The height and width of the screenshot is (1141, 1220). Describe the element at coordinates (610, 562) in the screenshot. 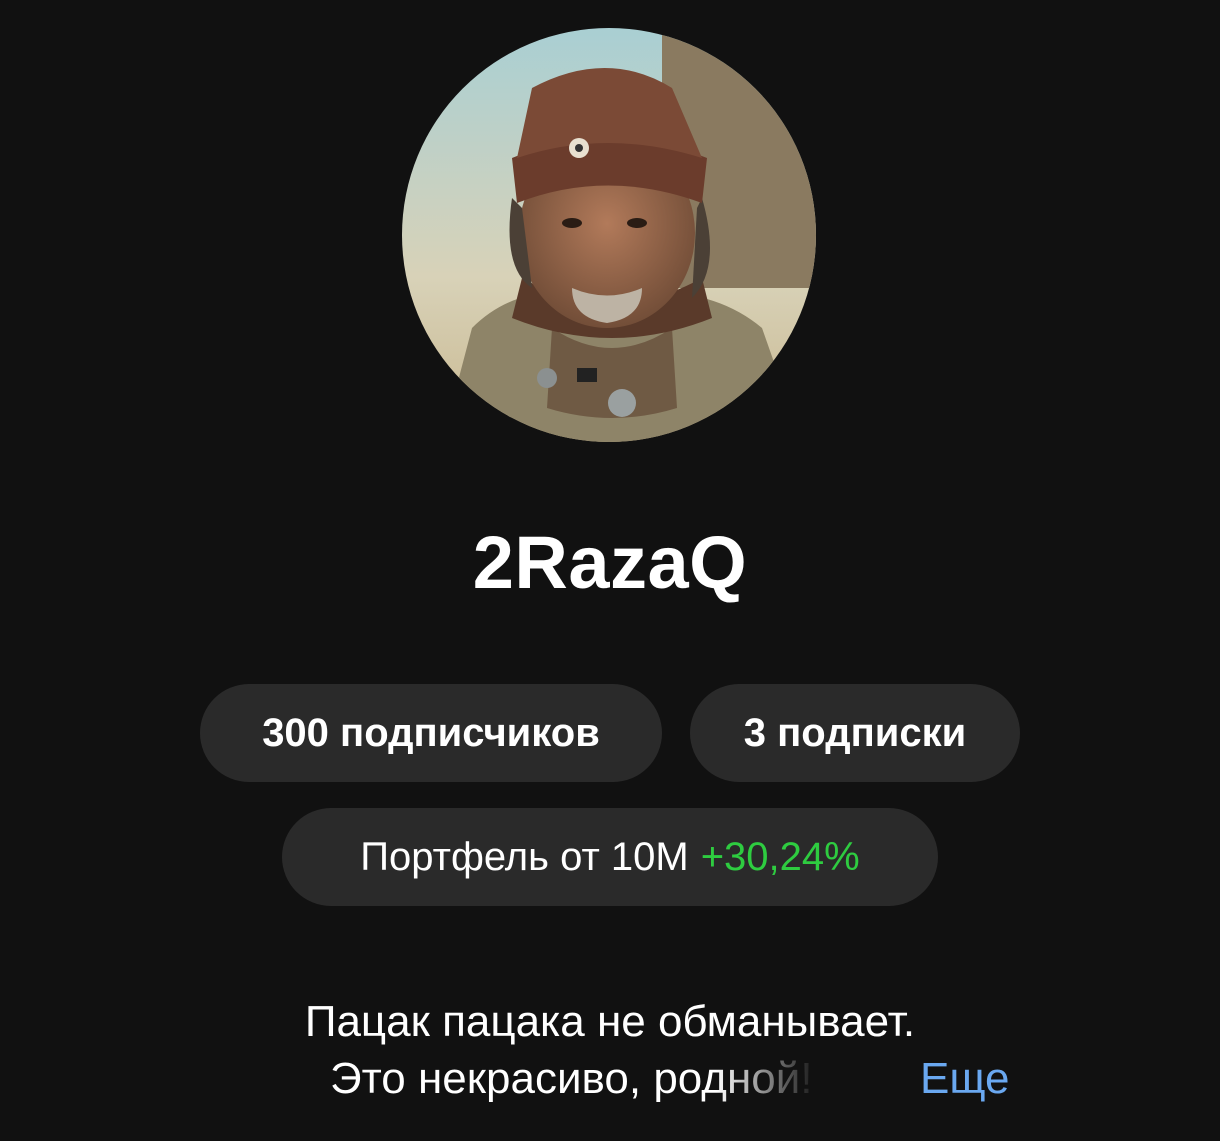

I see `username: 2RazaQ` at that location.